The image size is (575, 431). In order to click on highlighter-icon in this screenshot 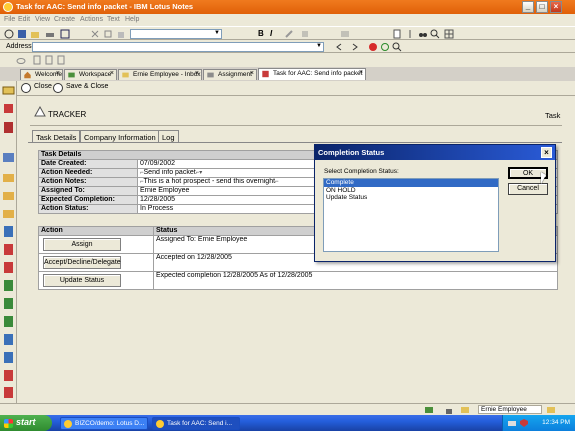, I will do `click(289, 34)`.